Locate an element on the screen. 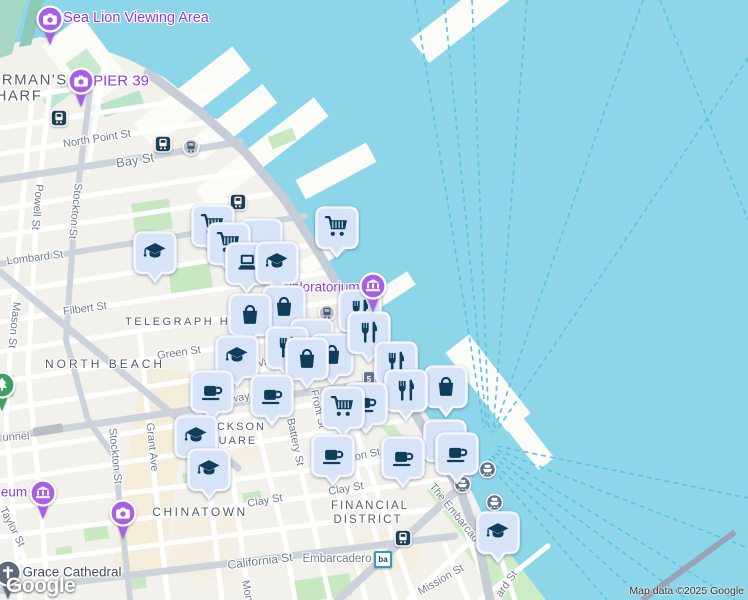 This screenshot has width=748, height=600. area-label: CHINATOWN is located at coordinates (200, 512).